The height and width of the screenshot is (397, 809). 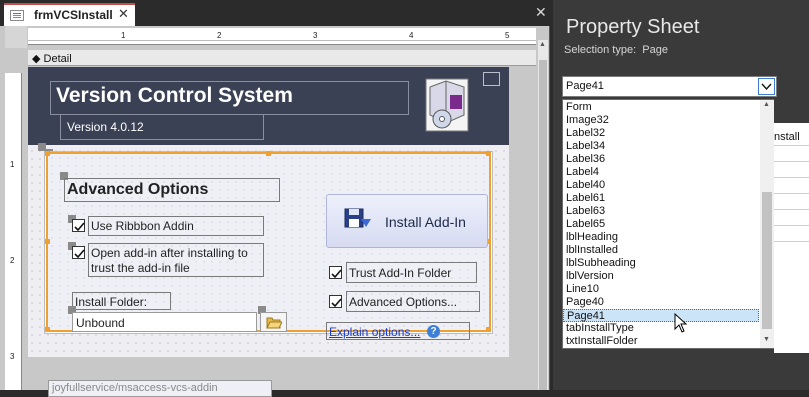 What do you see at coordinates (791, 238) in the screenshot?
I see `property-grid: nstall` at bounding box center [791, 238].